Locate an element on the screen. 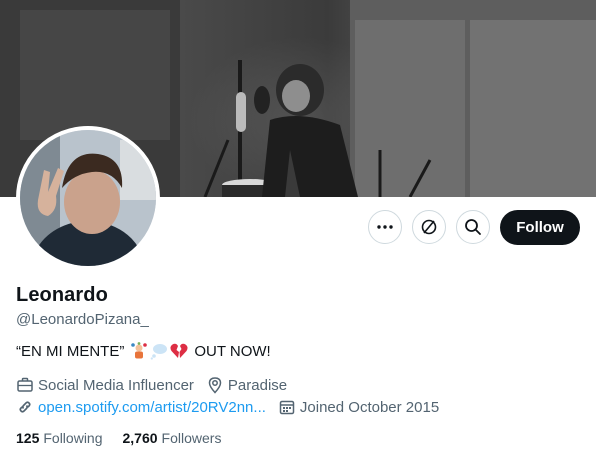  location-icon is located at coordinates (215, 385).